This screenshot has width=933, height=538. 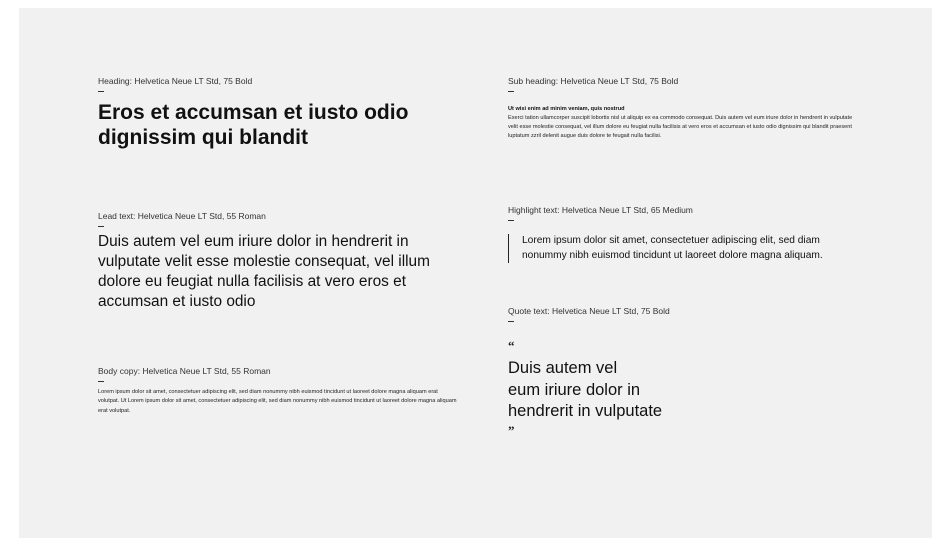 What do you see at coordinates (175, 81) in the screenshot?
I see `heading-label: Heading: Helvetica Neue LT Std, 75 Bold` at bounding box center [175, 81].